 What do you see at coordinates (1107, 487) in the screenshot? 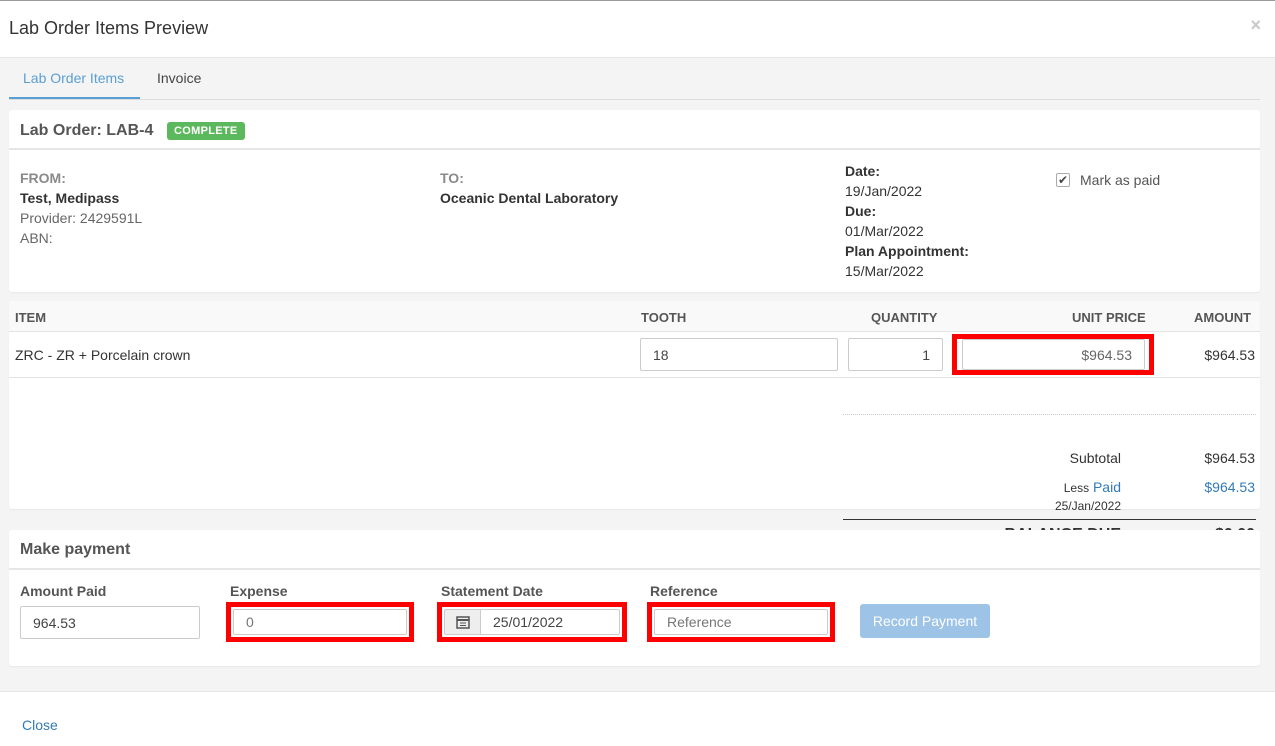
I see `paid-link: Paid` at bounding box center [1107, 487].